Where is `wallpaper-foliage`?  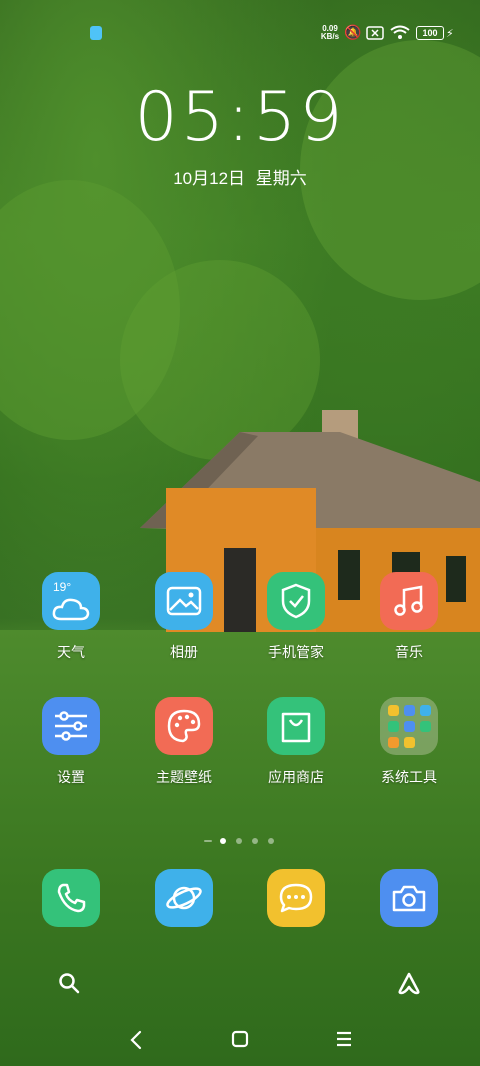 wallpaper-foliage is located at coordinates (220, 360).